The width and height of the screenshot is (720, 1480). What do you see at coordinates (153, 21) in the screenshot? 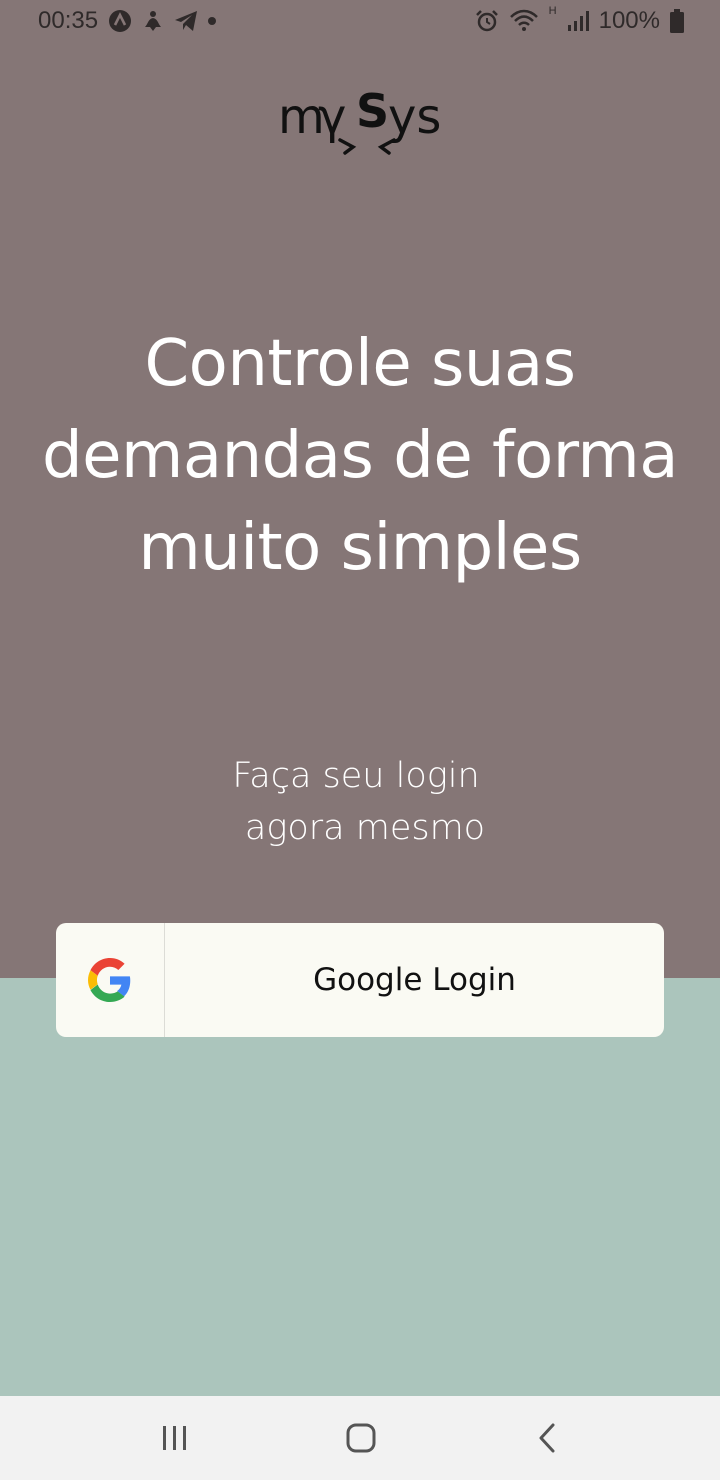
I see `meditation-icon` at bounding box center [153, 21].